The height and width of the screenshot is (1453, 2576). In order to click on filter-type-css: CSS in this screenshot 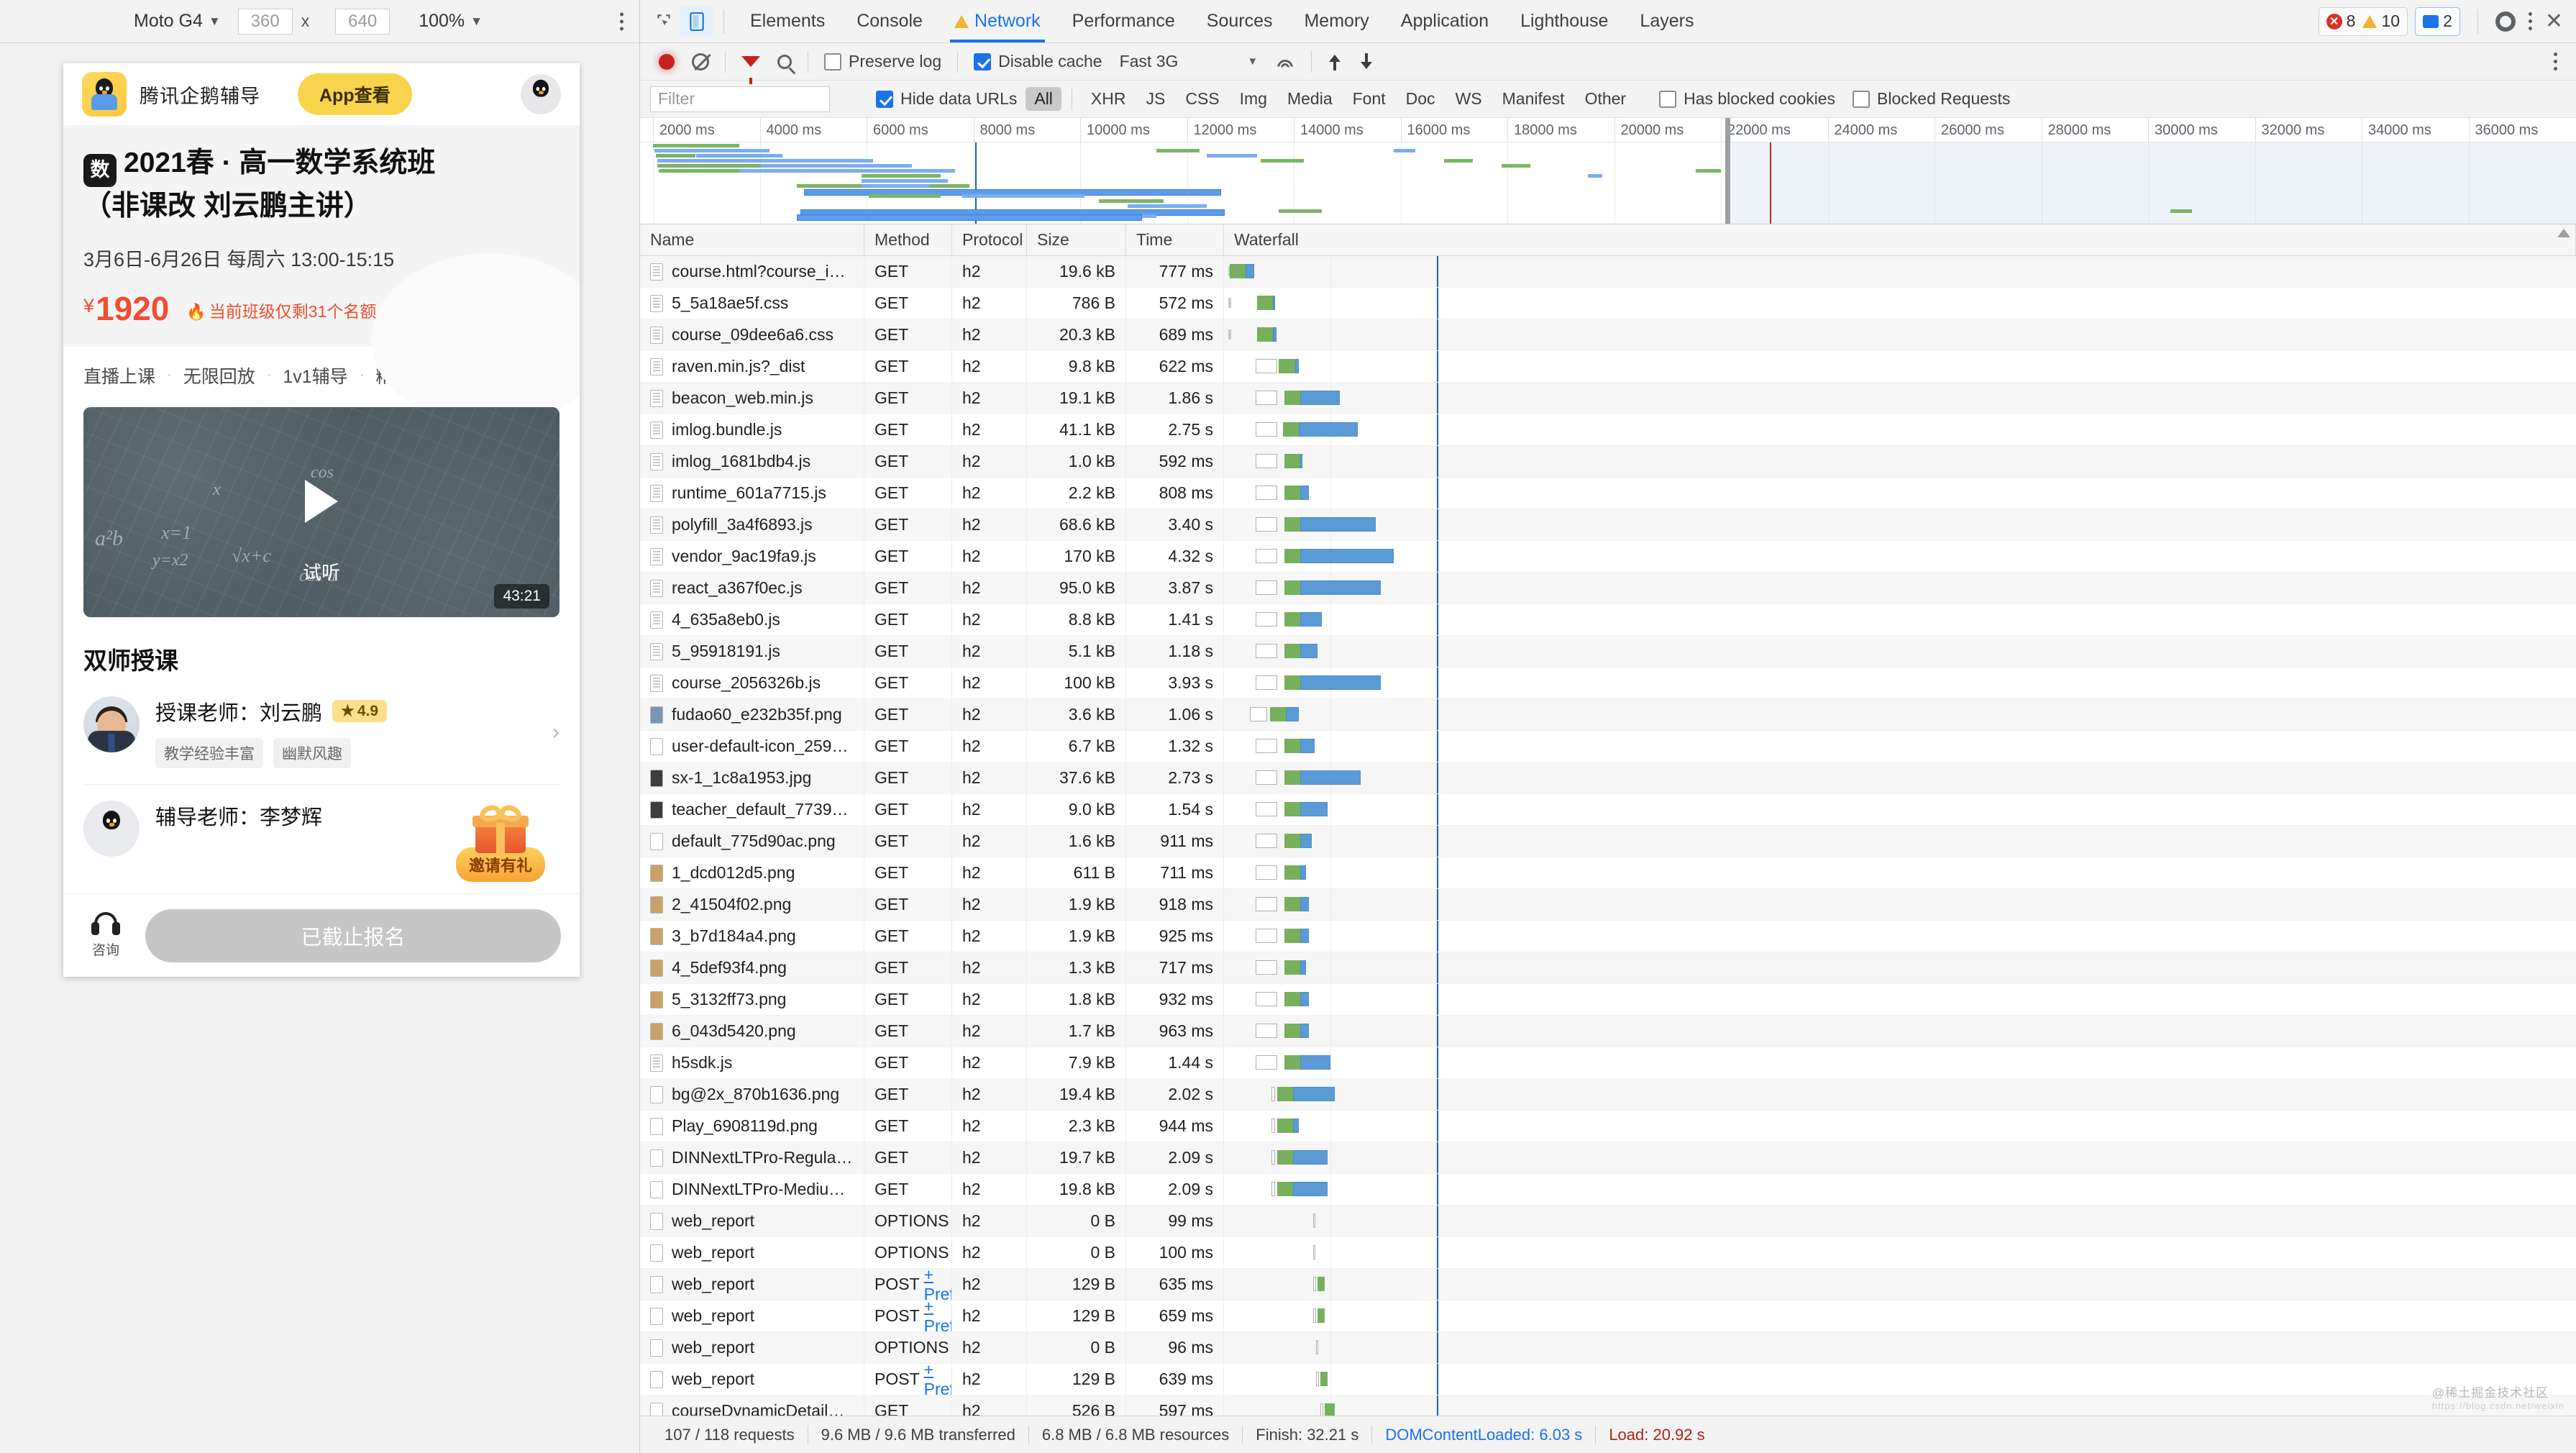, I will do `click(1202, 99)`.